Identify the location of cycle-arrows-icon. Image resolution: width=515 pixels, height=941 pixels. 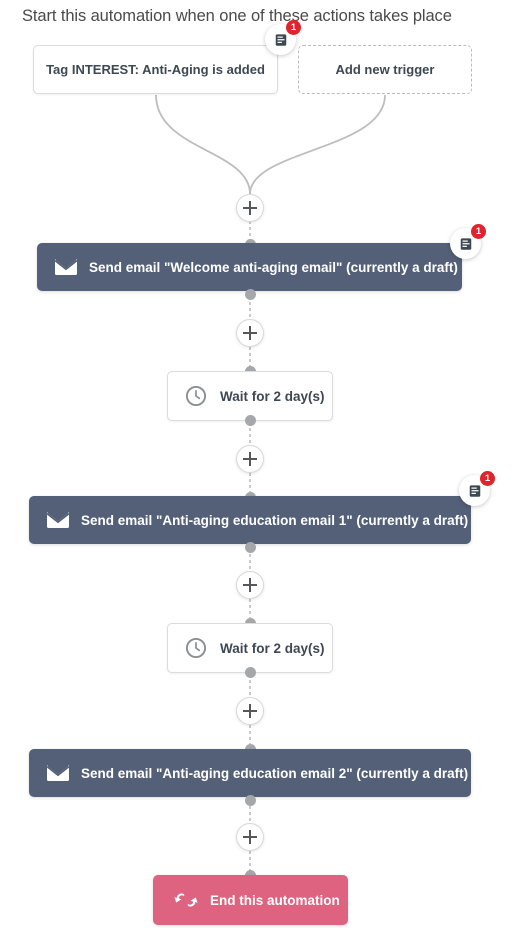
(186, 900).